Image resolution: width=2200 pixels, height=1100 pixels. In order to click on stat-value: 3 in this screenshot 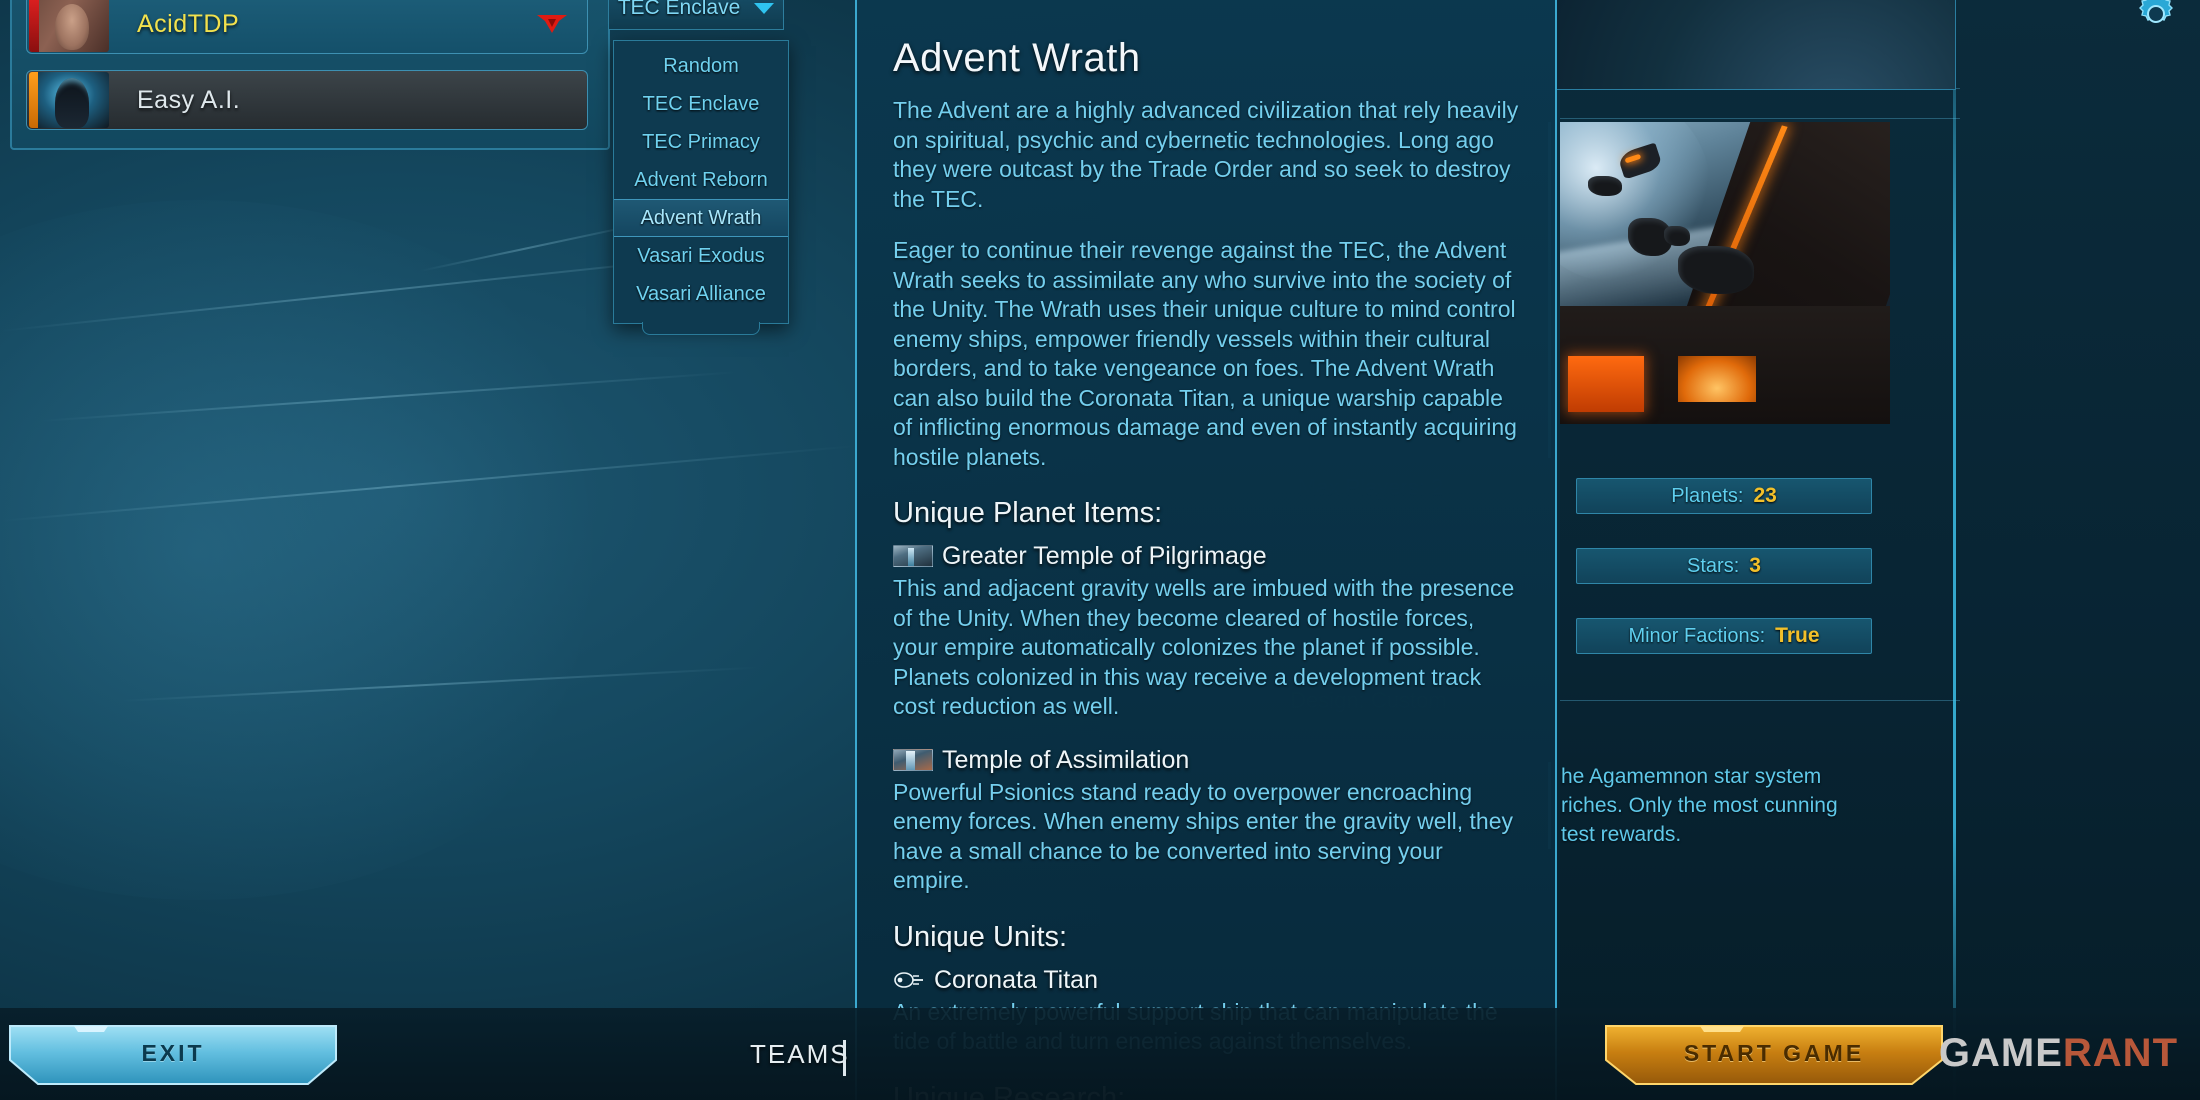, I will do `click(1755, 565)`.